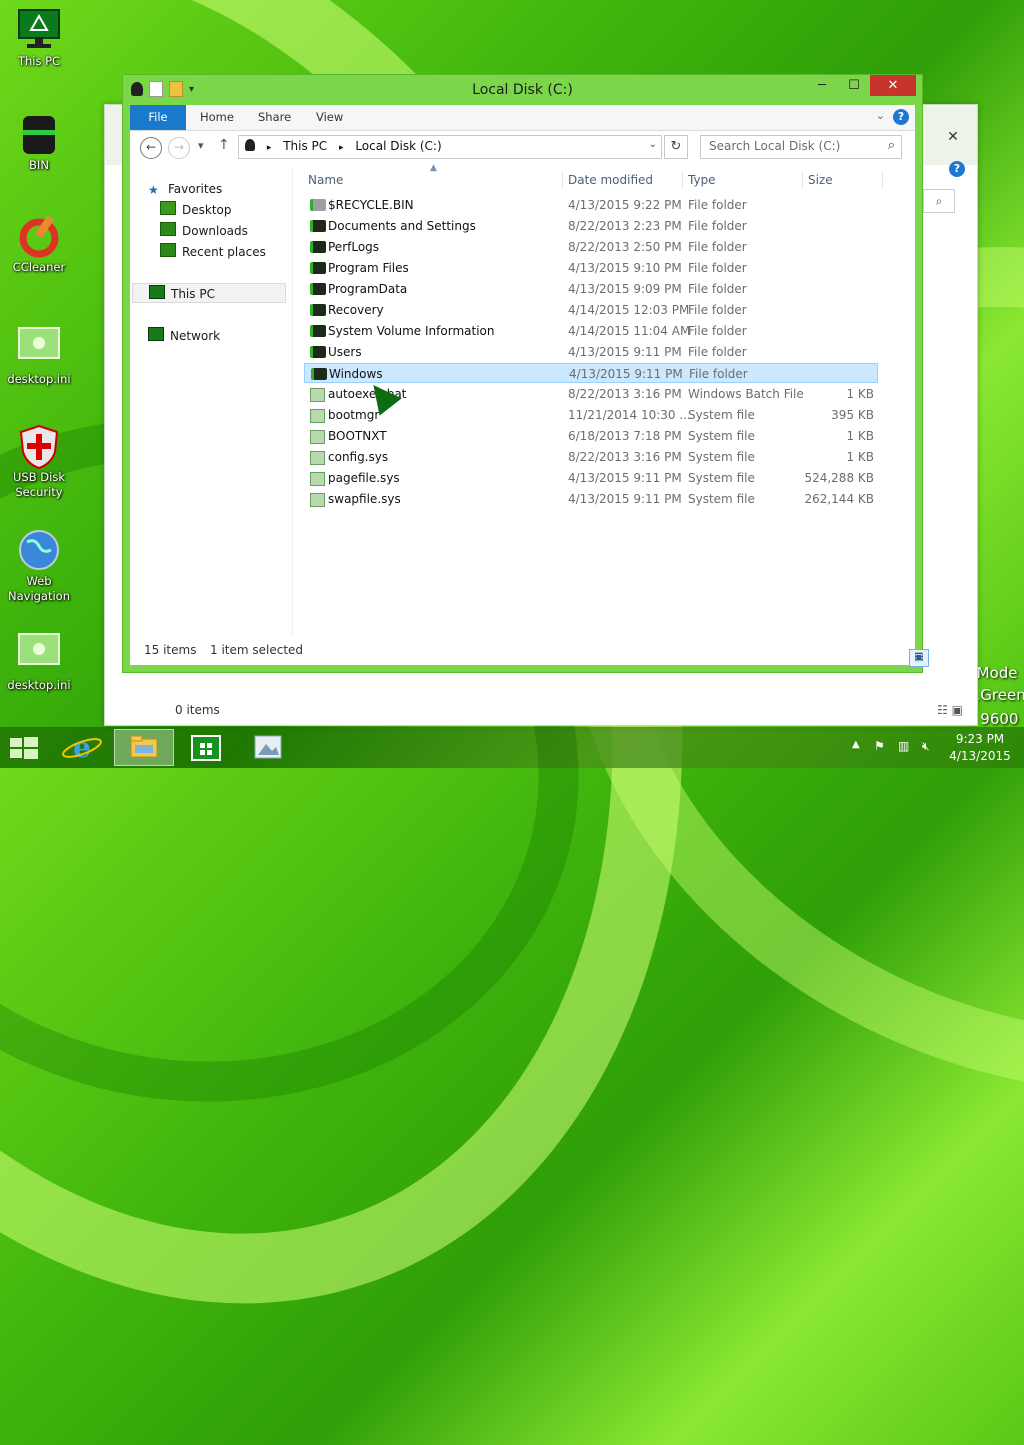 This screenshot has width=1024, height=1445. What do you see at coordinates (185, 189) in the screenshot?
I see `nav-favorites: ★ Favorites` at bounding box center [185, 189].